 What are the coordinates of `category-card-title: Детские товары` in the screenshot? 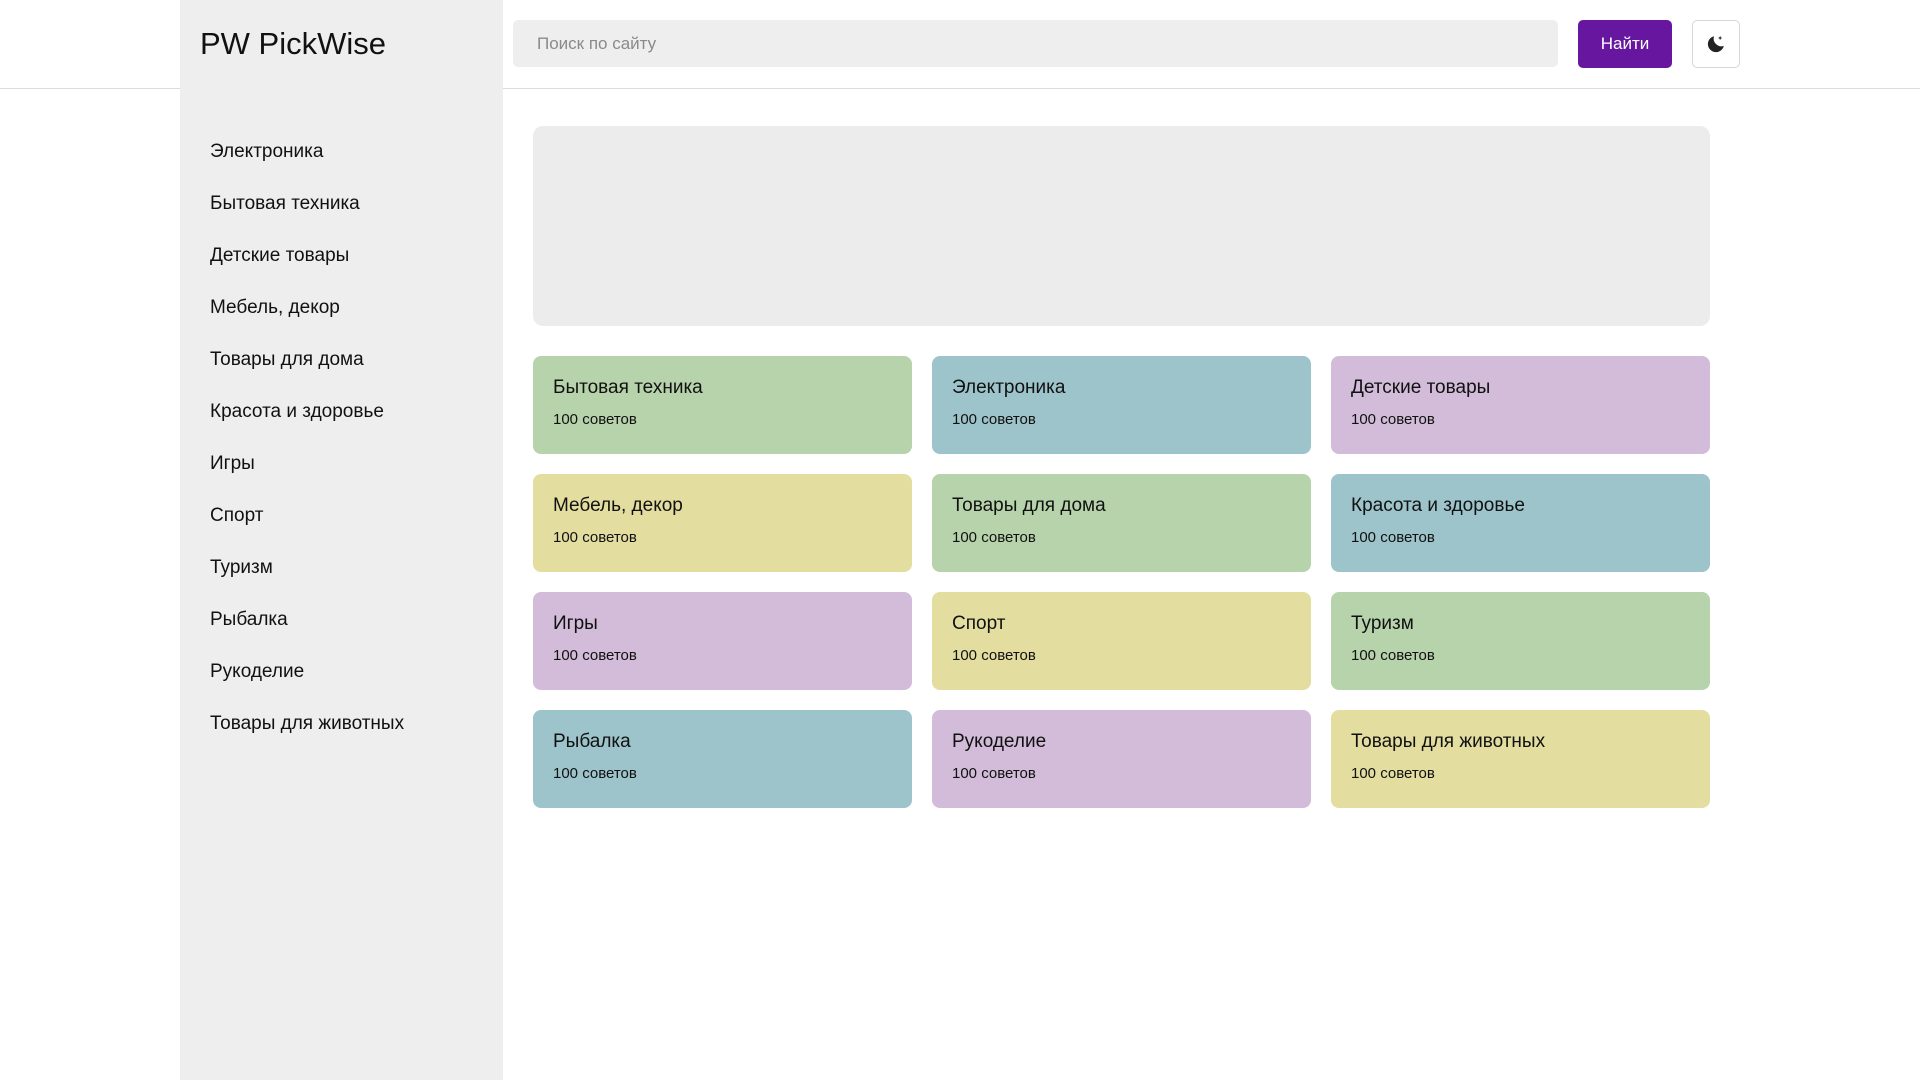 It's located at (1421, 387).